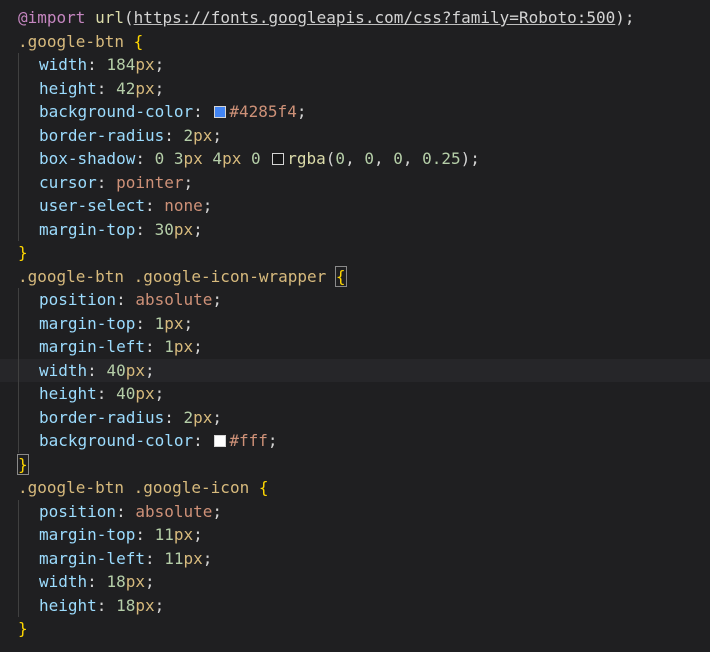 This screenshot has width=710, height=652. What do you see at coordinates (355, 441) in the screenshot?
I see `code-line: background-color: #fff;` at bounding box center [355, 441].